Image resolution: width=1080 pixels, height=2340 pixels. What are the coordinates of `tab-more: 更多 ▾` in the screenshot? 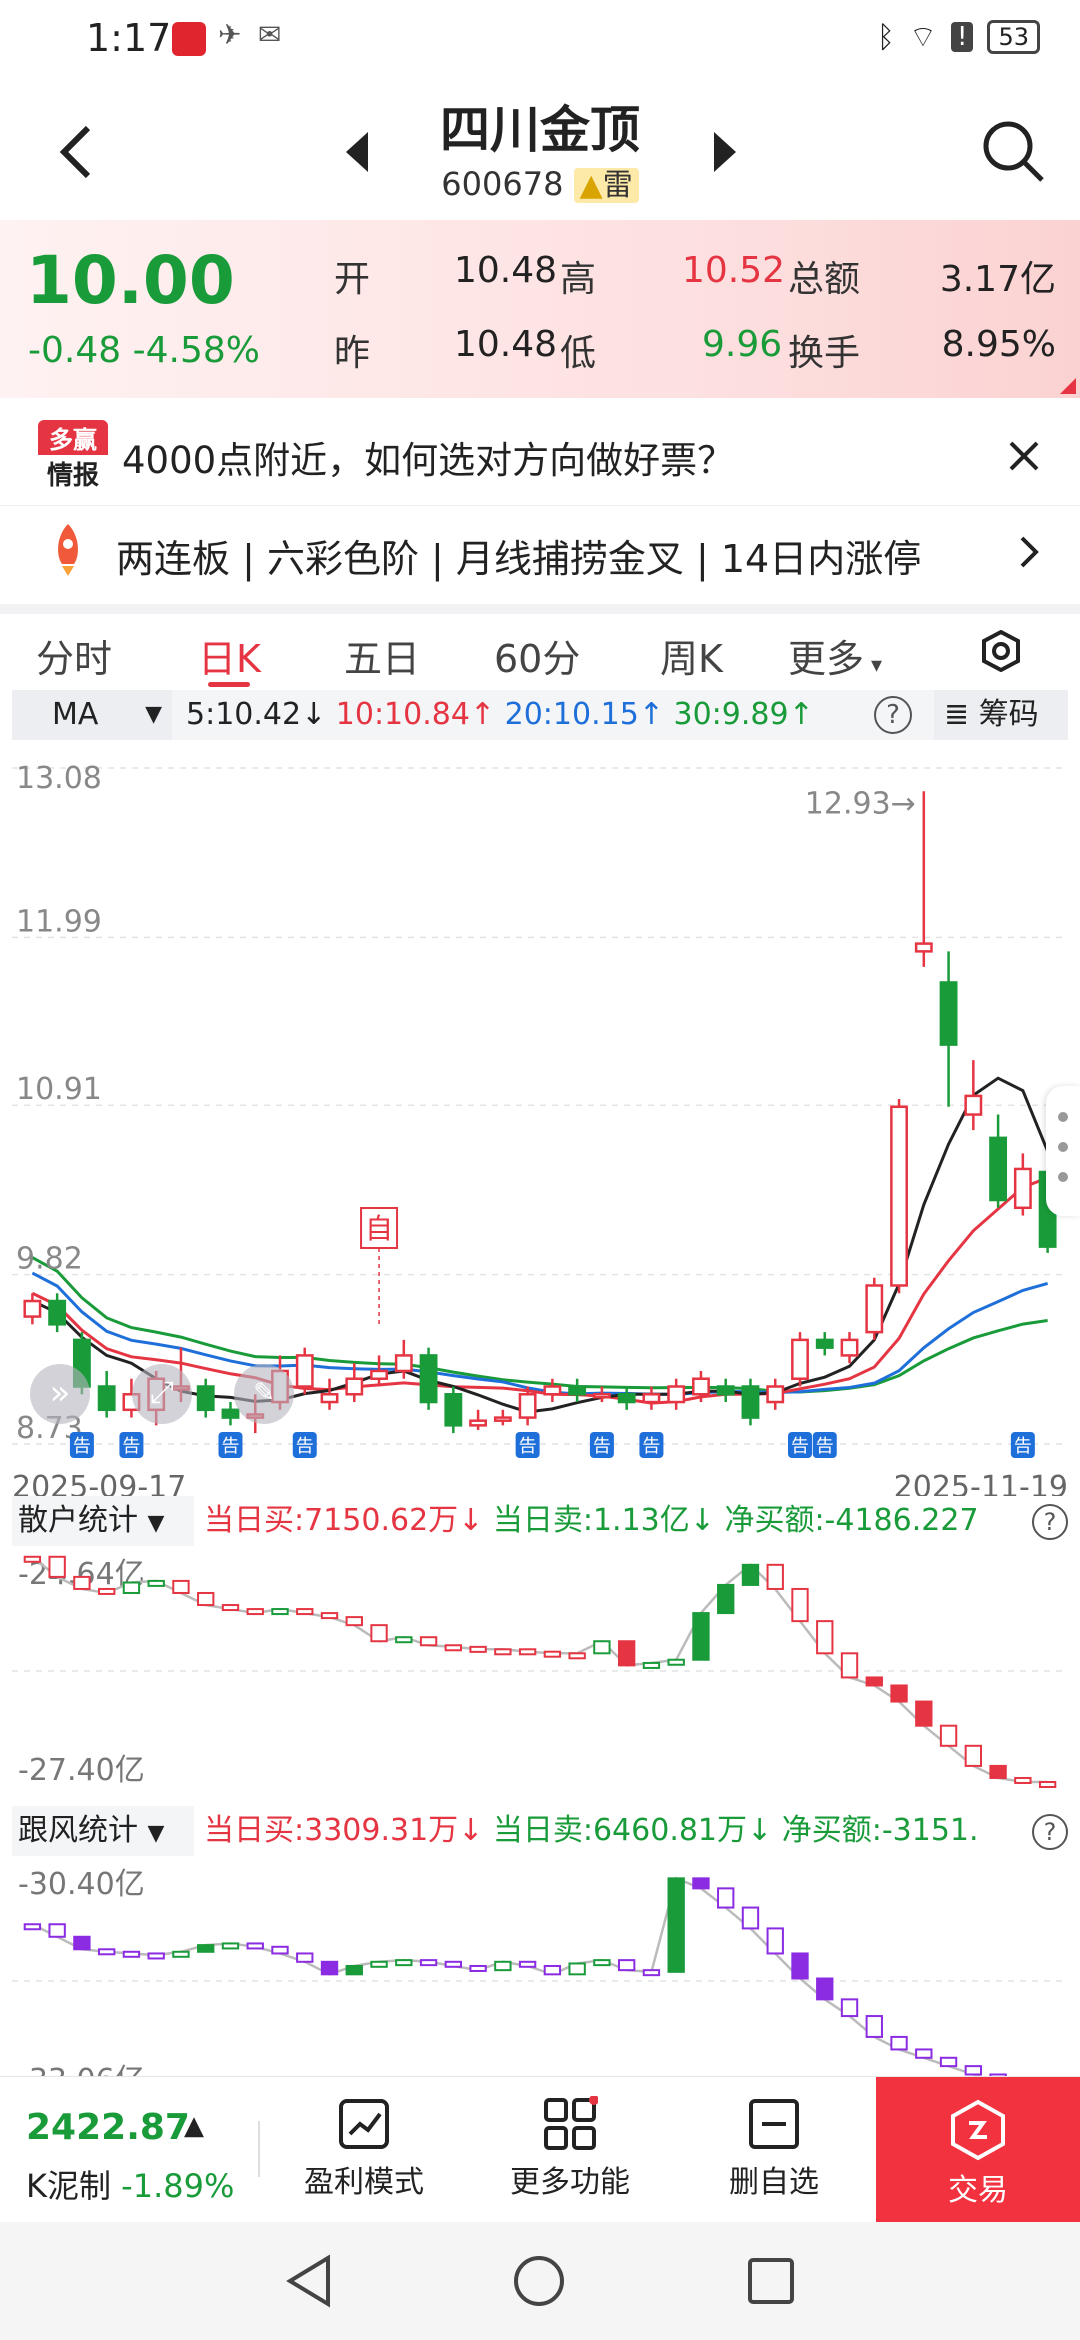 It's located at (835, 655).